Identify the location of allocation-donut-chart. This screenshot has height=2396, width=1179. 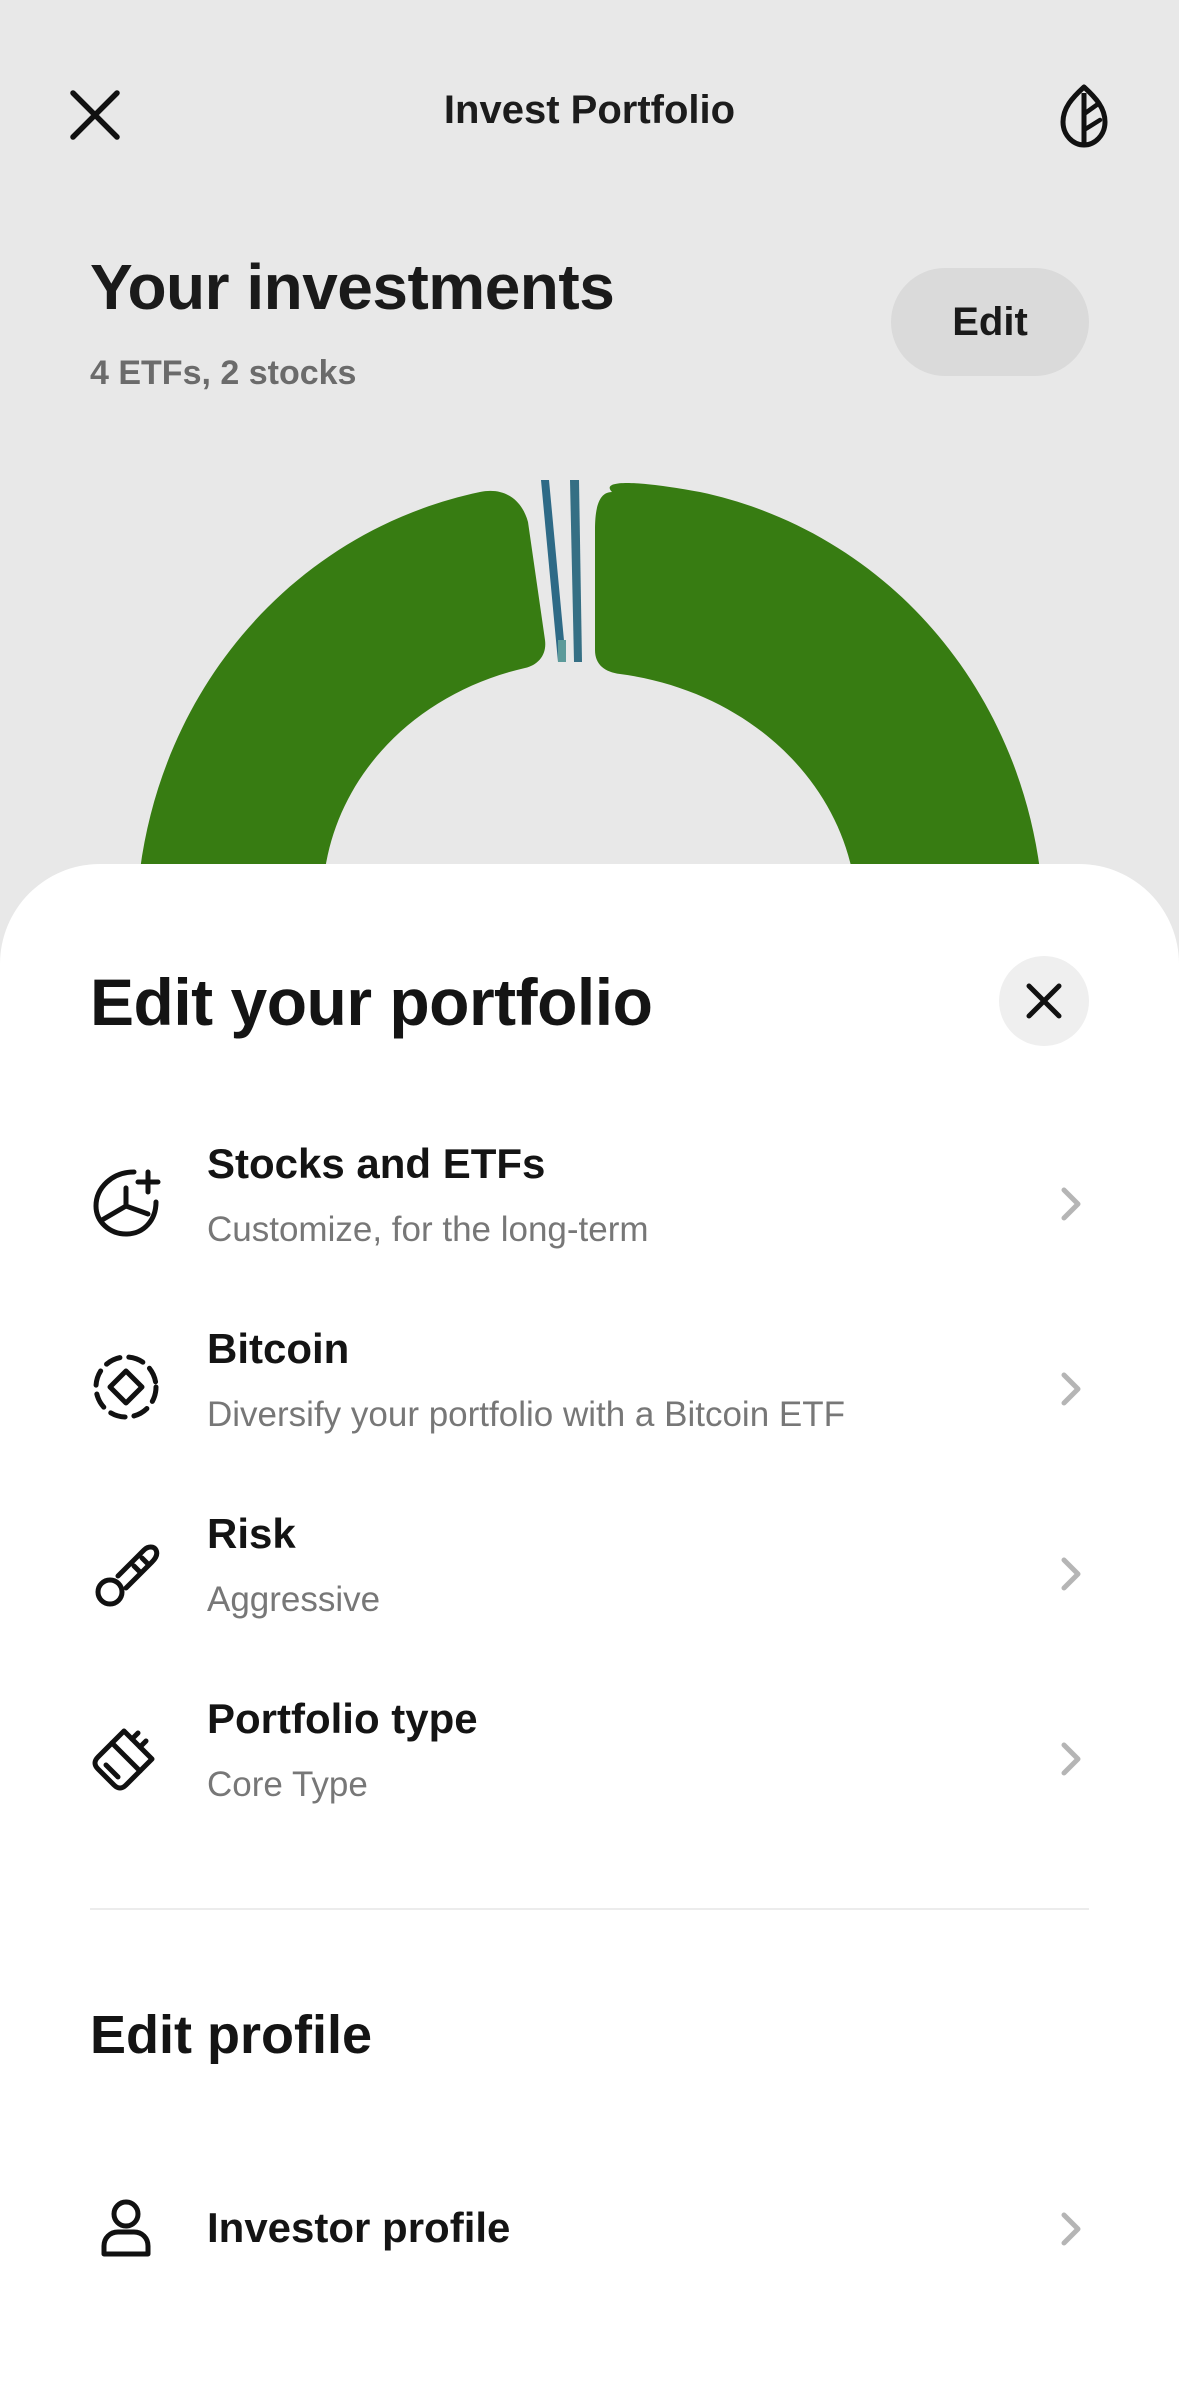
(590, 675).